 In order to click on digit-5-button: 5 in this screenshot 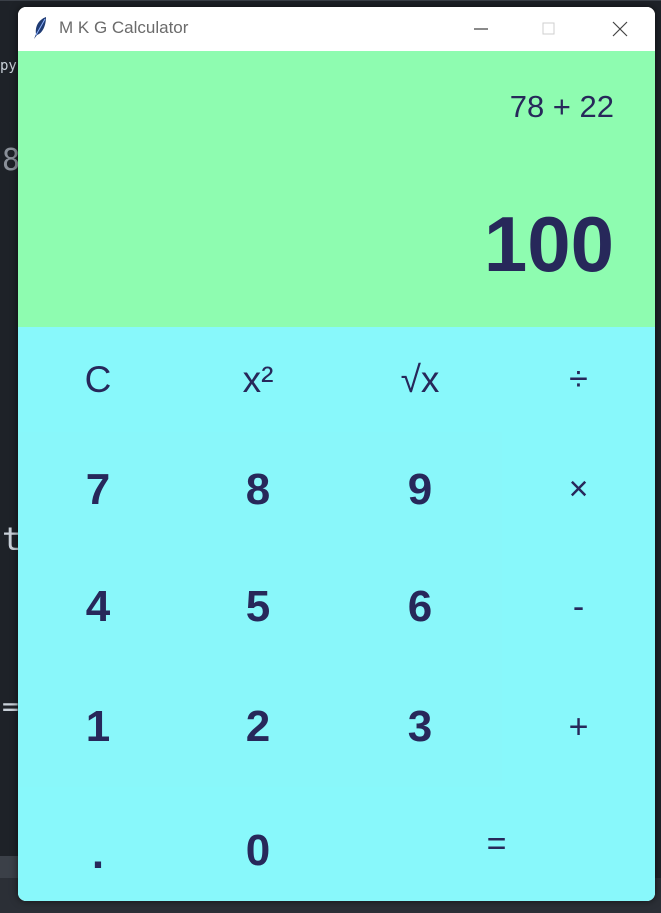, I will do `click(258, 607)`.